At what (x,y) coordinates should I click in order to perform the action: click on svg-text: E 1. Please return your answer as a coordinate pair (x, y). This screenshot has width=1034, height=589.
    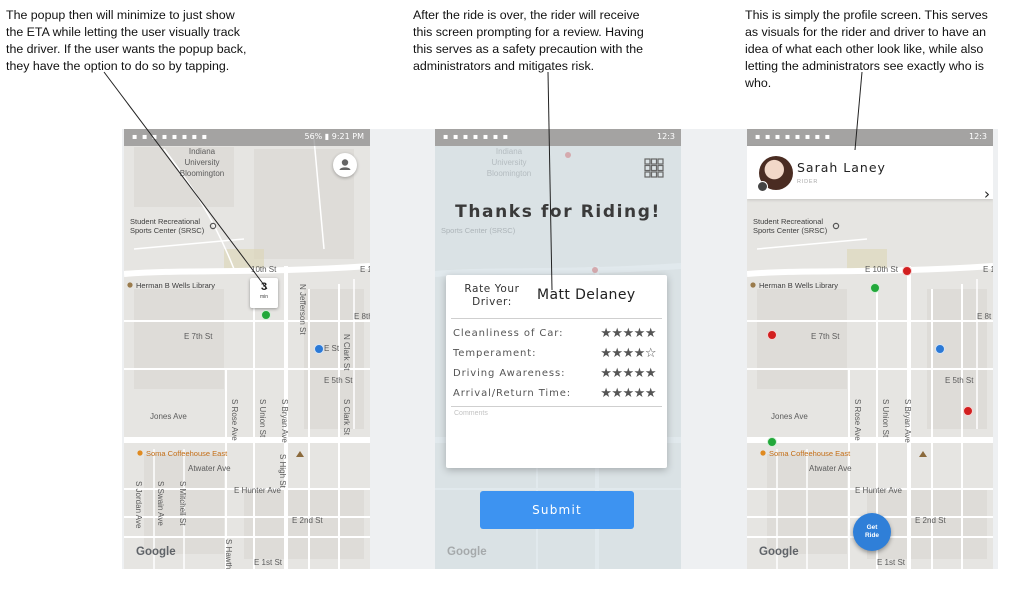
    Looking at the image, I should click on (988, 269).